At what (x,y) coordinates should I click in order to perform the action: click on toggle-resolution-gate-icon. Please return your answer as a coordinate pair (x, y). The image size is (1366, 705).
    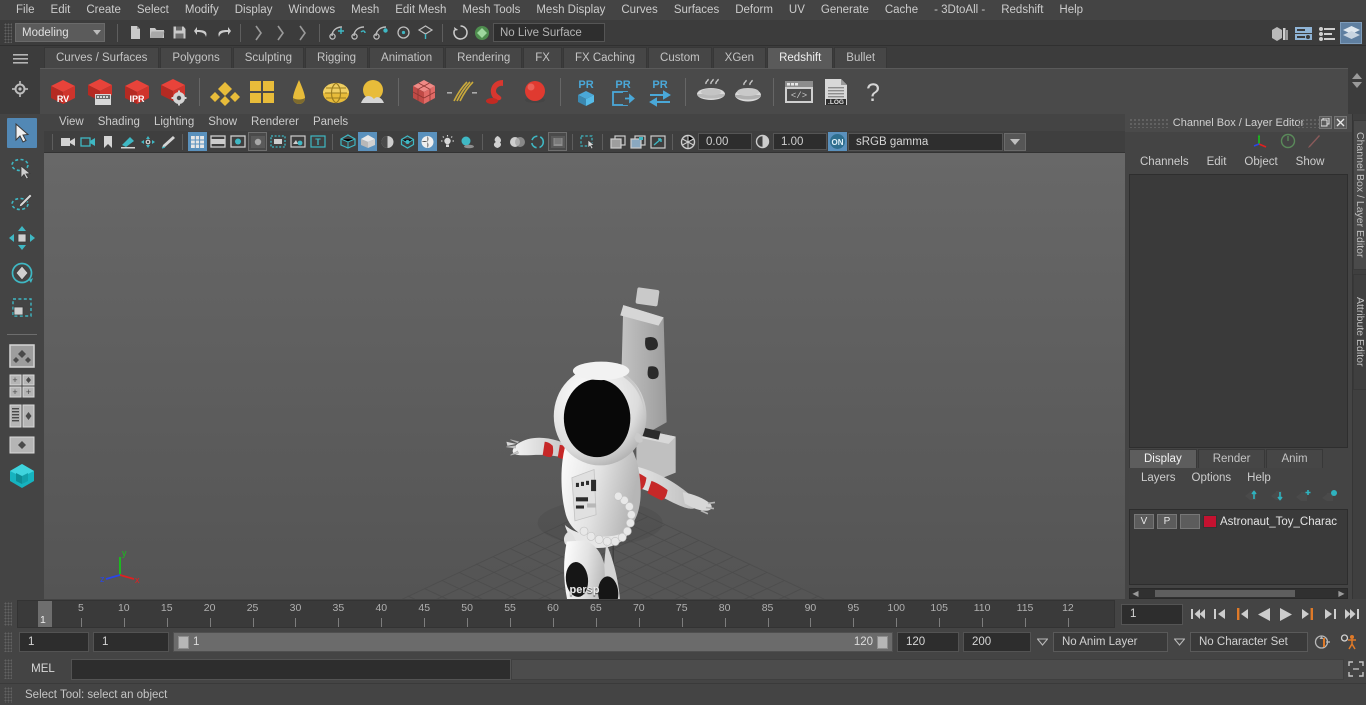
    Looking at the image, I should click on (237, 141).